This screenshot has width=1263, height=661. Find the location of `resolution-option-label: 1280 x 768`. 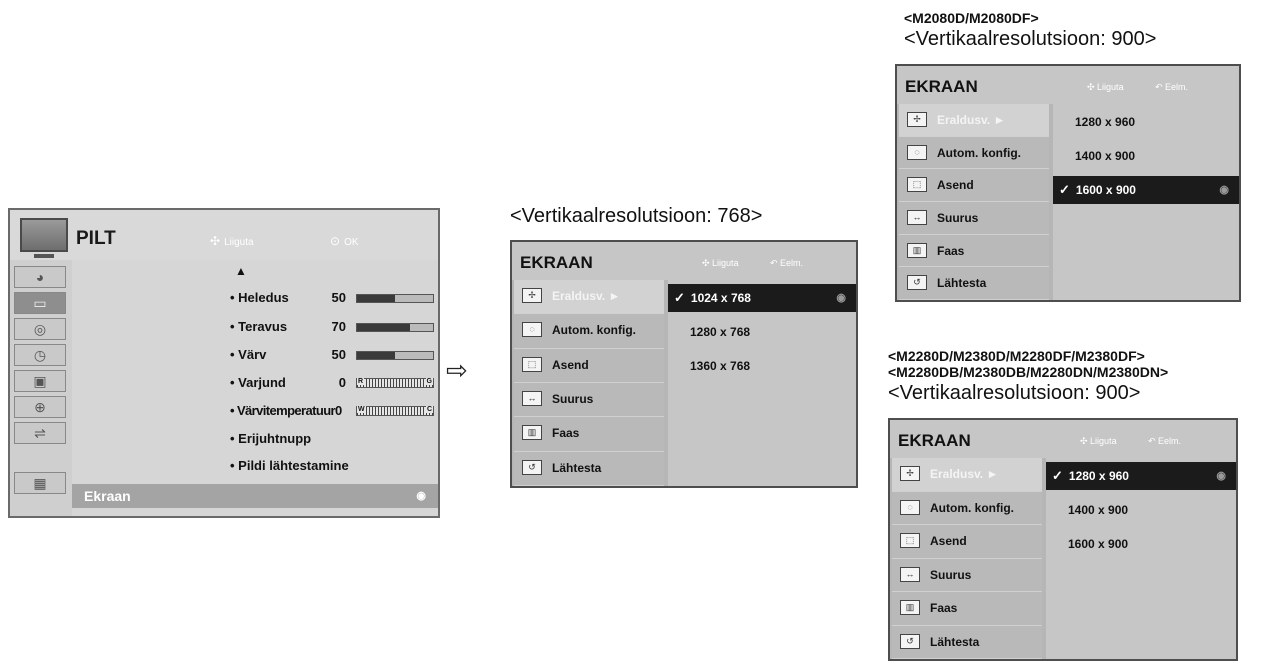

resolution-option-label: 1280 x 768 is located at coordinates (720, 332).